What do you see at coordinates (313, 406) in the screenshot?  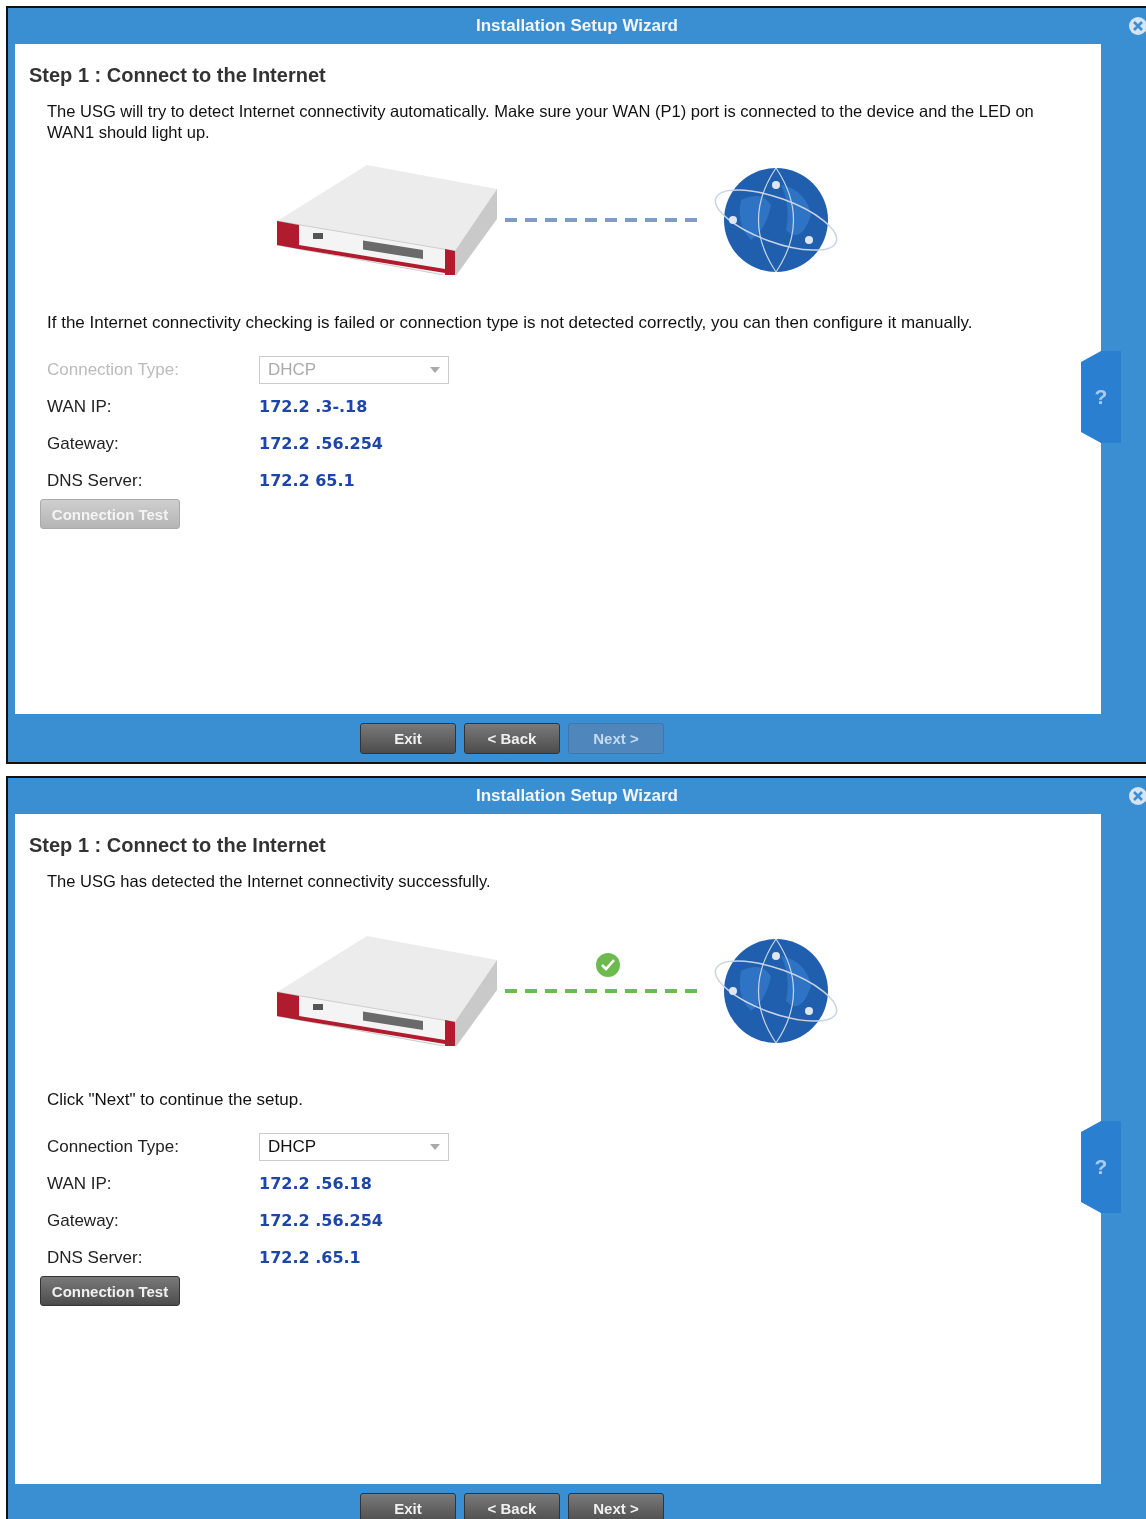 I see `field-value: 172.2 .3-.18` at bounding box center [313, 406].